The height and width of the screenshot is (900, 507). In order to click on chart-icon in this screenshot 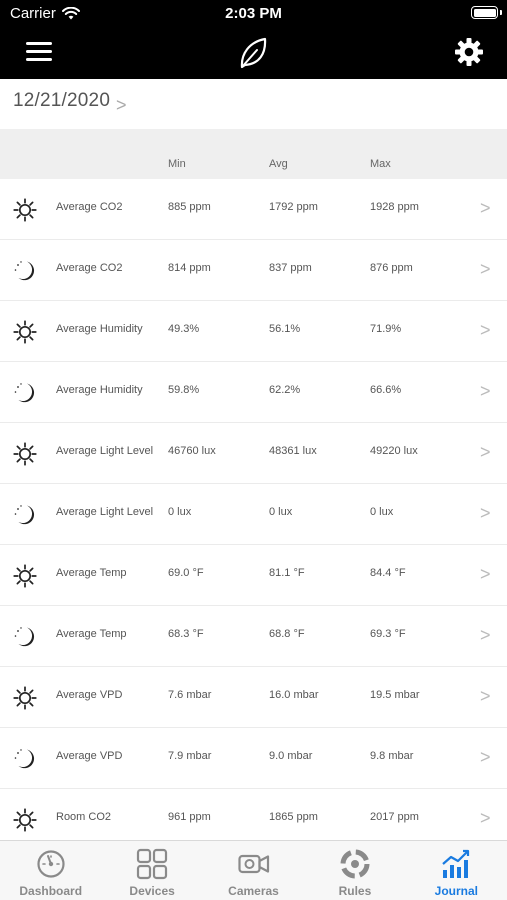, I will do `click(456, 863)`.